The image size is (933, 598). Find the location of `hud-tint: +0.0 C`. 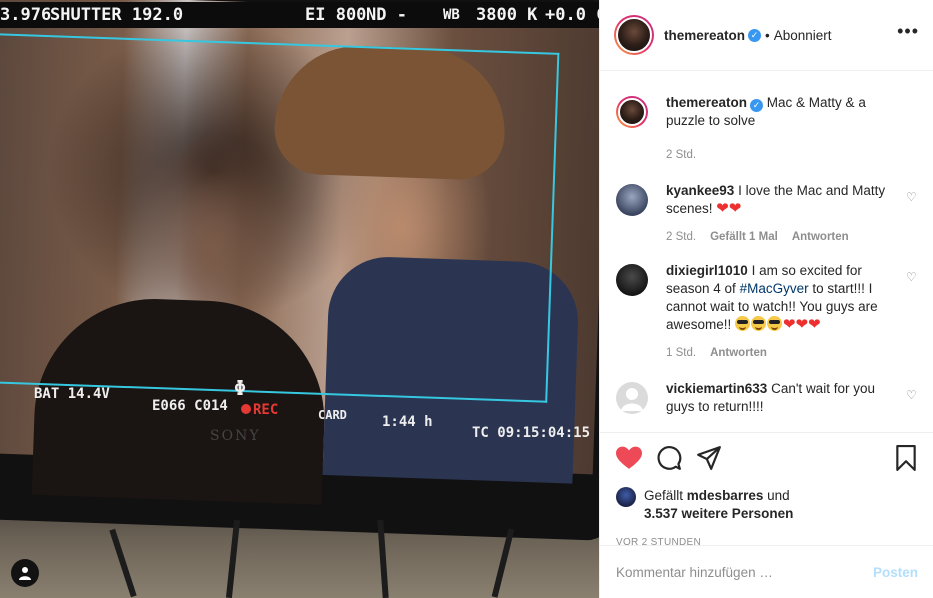

hud-tint: +0.0 C is located at coordinates (572, 15).